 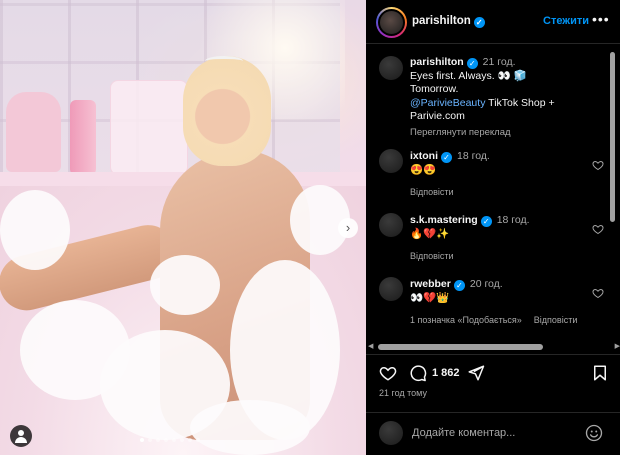 I want to click on post-header: parishilton ✓ Стежити •••, so click(x=493, y=22).